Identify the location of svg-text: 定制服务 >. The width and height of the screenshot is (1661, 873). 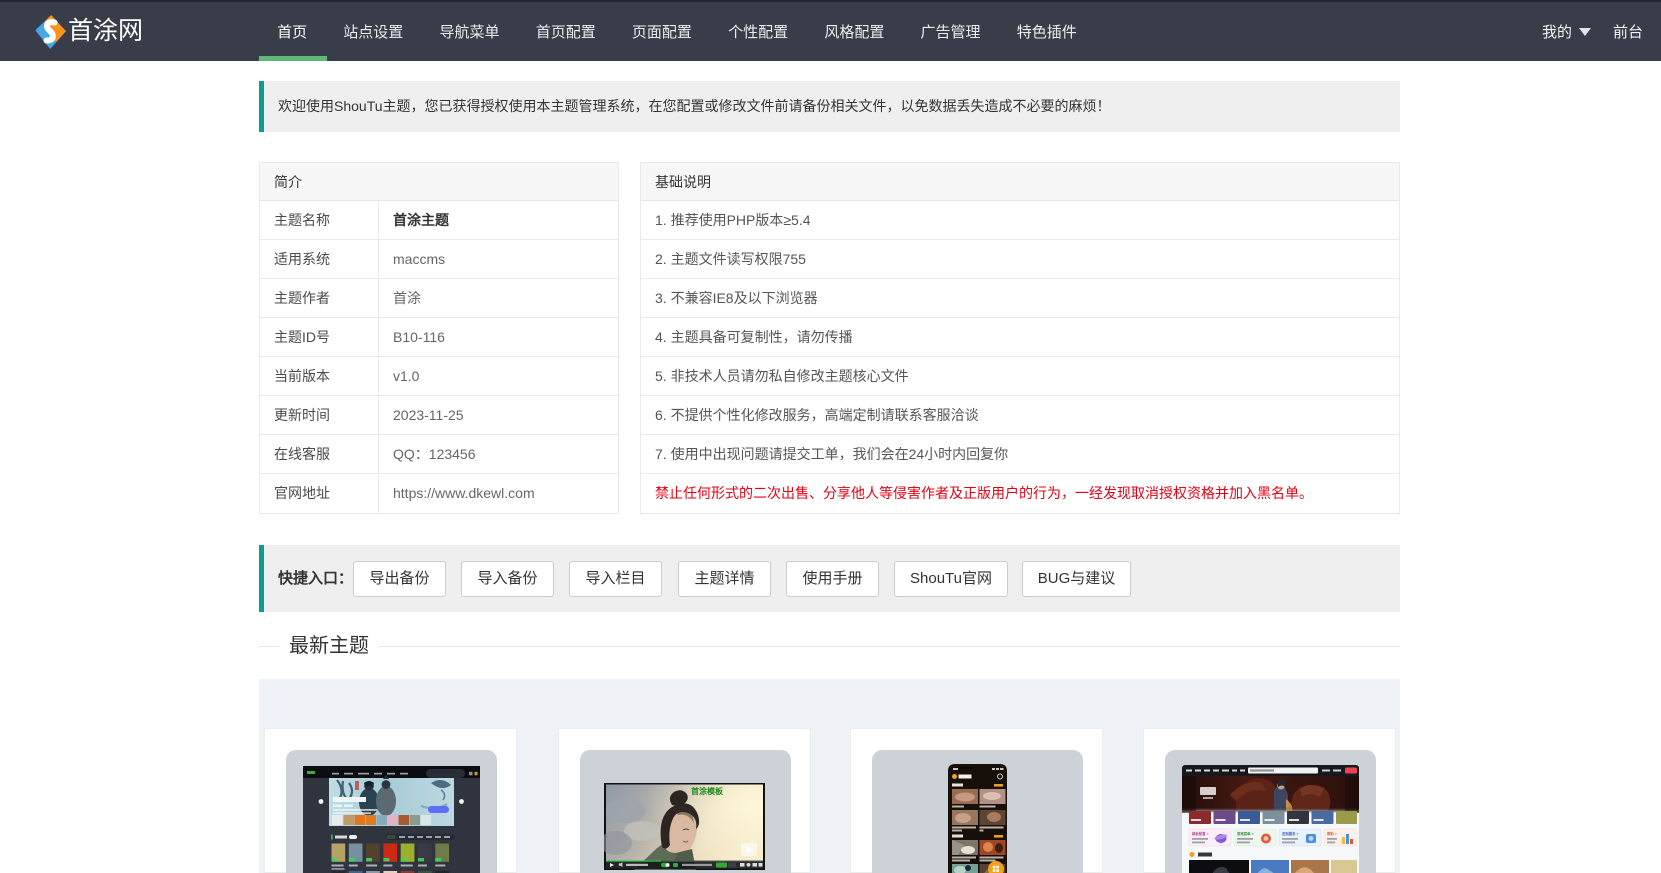
(1290, 833).